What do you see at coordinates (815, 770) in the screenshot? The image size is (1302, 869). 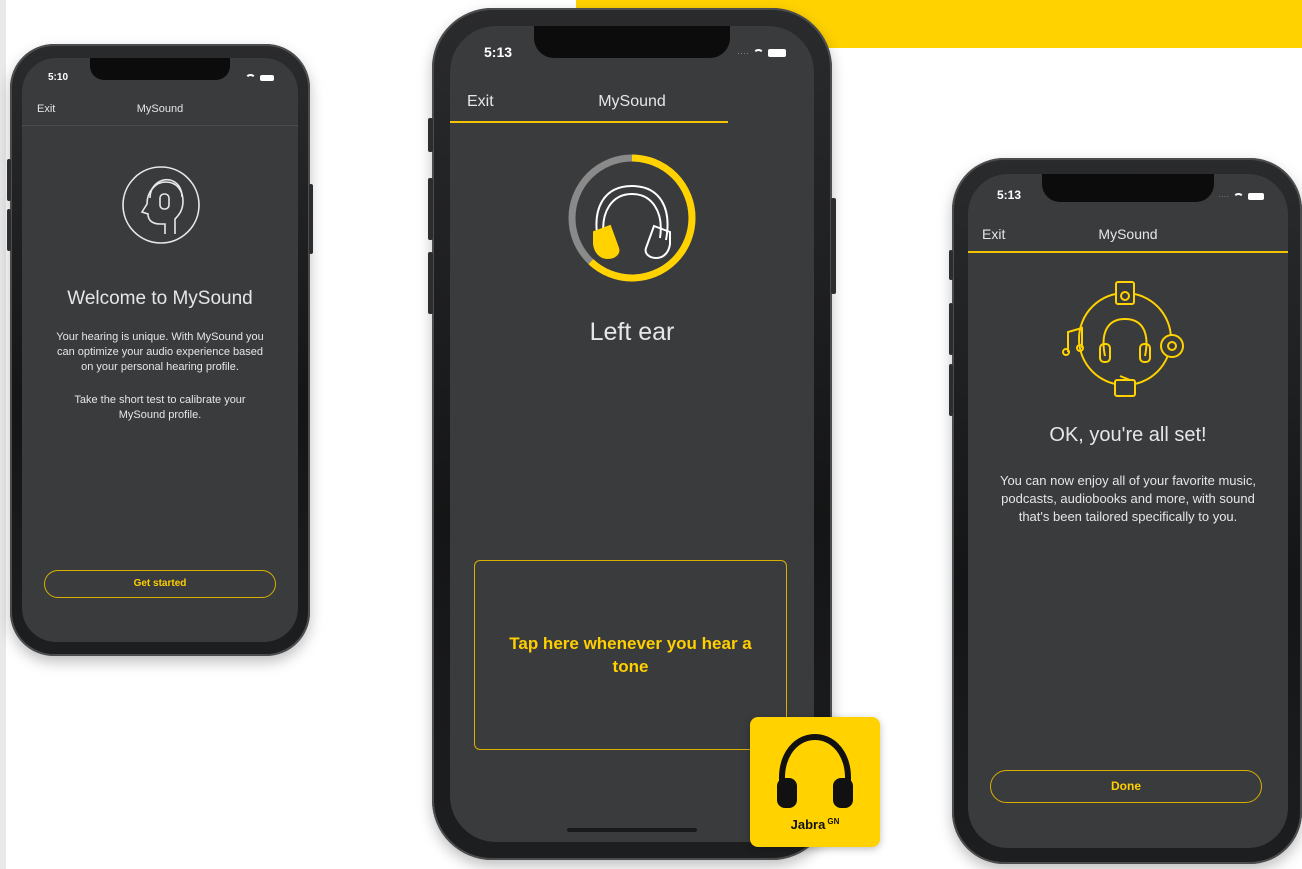 I see `jabra-headphones-logo-icon` at bounding box center [815, 770].